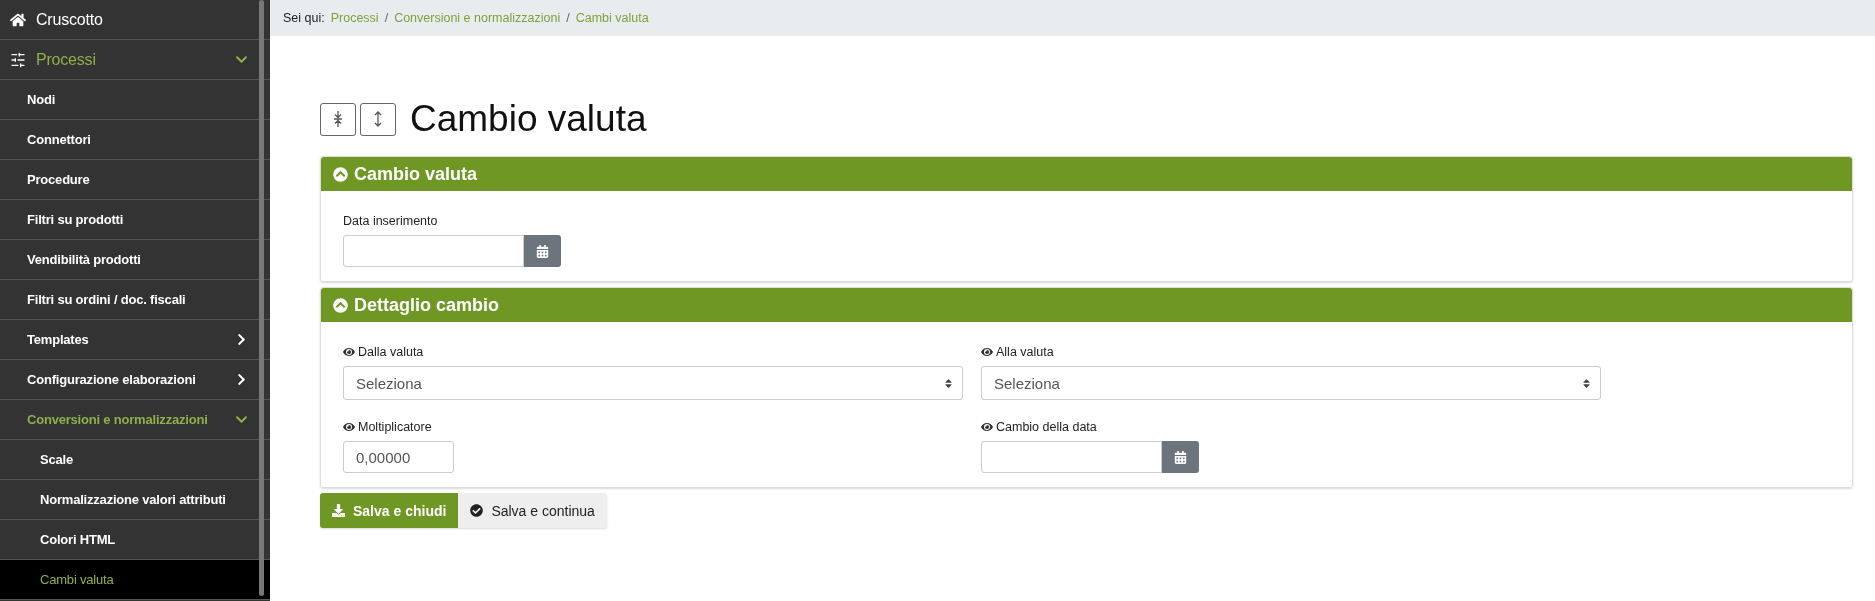 The width and height of the screenshot is (1875, 601). What do you see at coordinates (416, 174) in the screenshot?
I see `panel-title: Cambio valuta` at bounding box center [416, 174].